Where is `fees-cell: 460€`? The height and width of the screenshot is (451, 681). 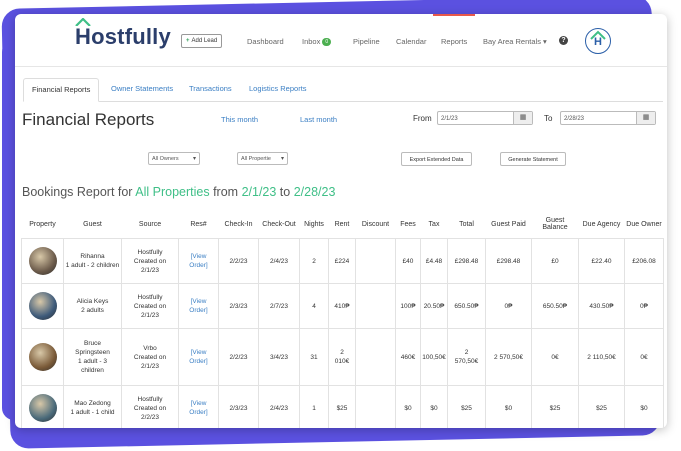 fees-cell: 460€ is located at coordinates (408, 357).